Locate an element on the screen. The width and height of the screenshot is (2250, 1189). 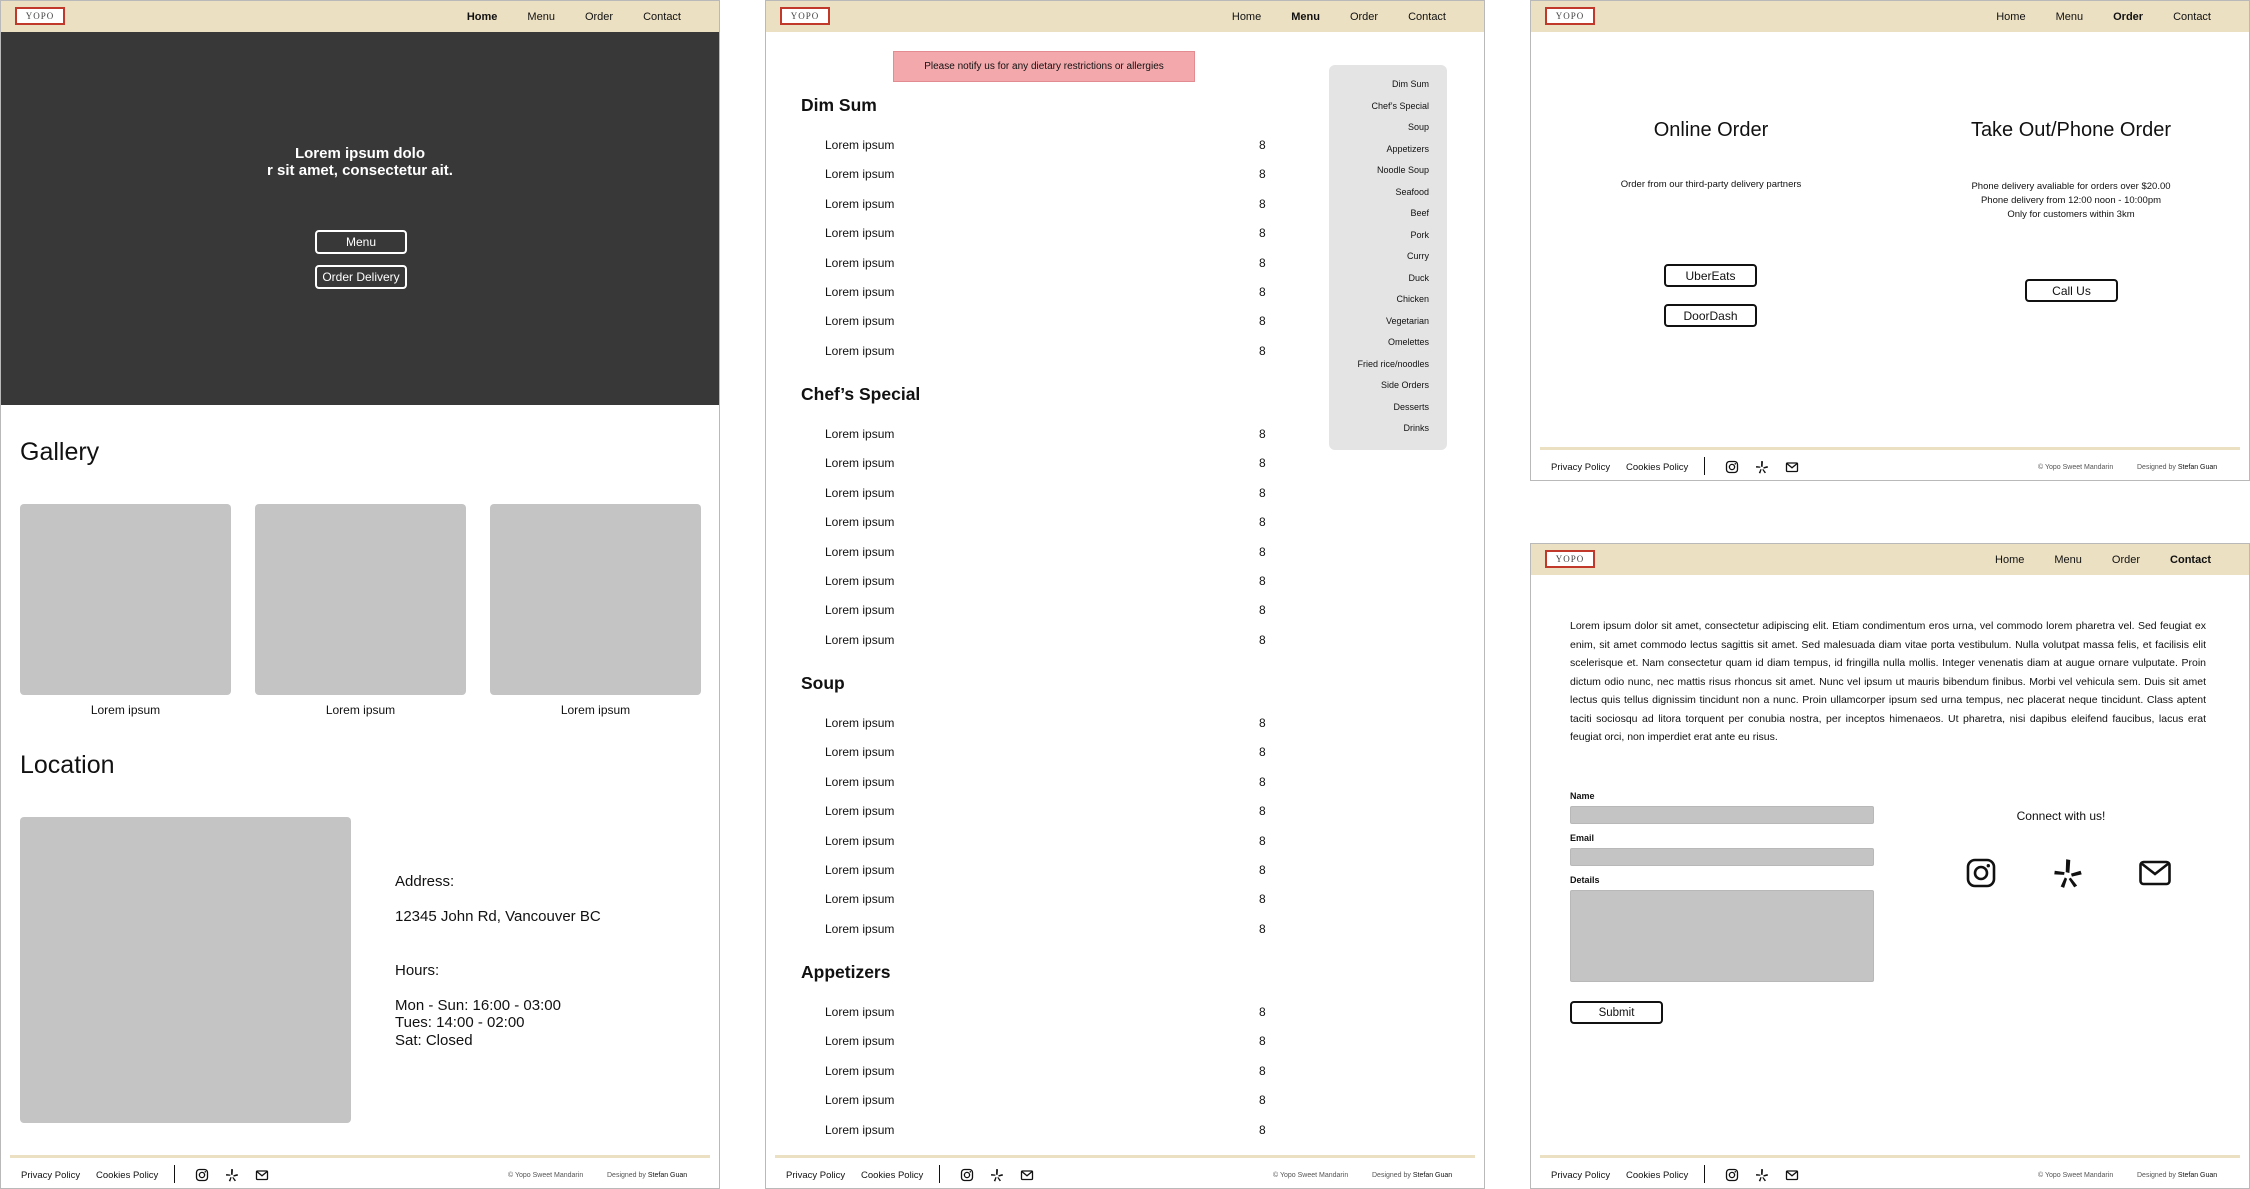
side-menu-item: Soup is located at coordinates (1418, 127).